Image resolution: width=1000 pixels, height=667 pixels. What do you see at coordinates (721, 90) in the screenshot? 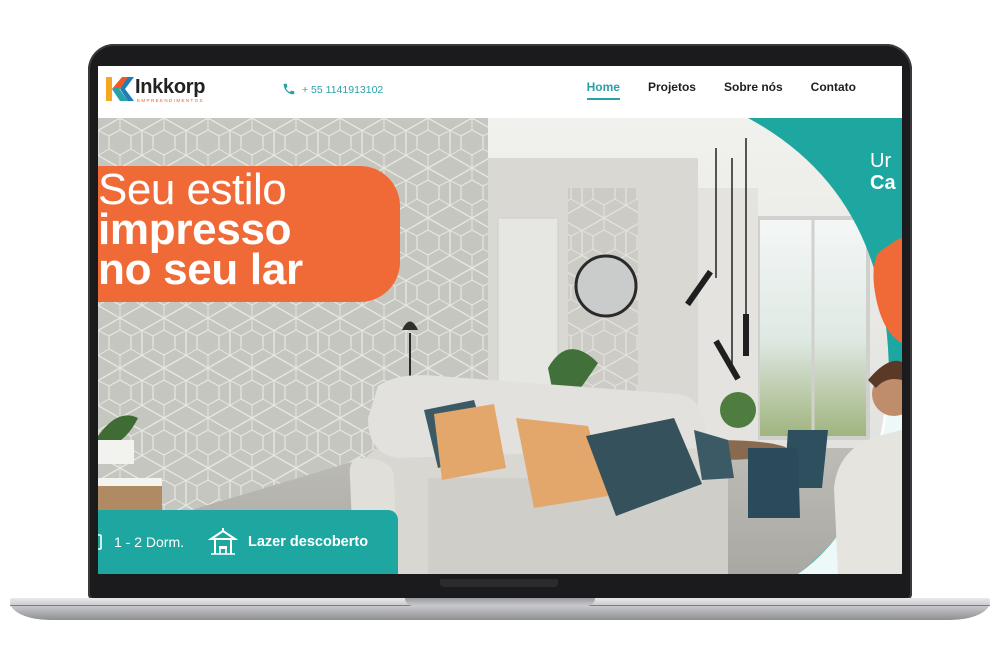
I see `main-nav: Home Projetos Sobre nós Contato` at bounding box center [721, 90].